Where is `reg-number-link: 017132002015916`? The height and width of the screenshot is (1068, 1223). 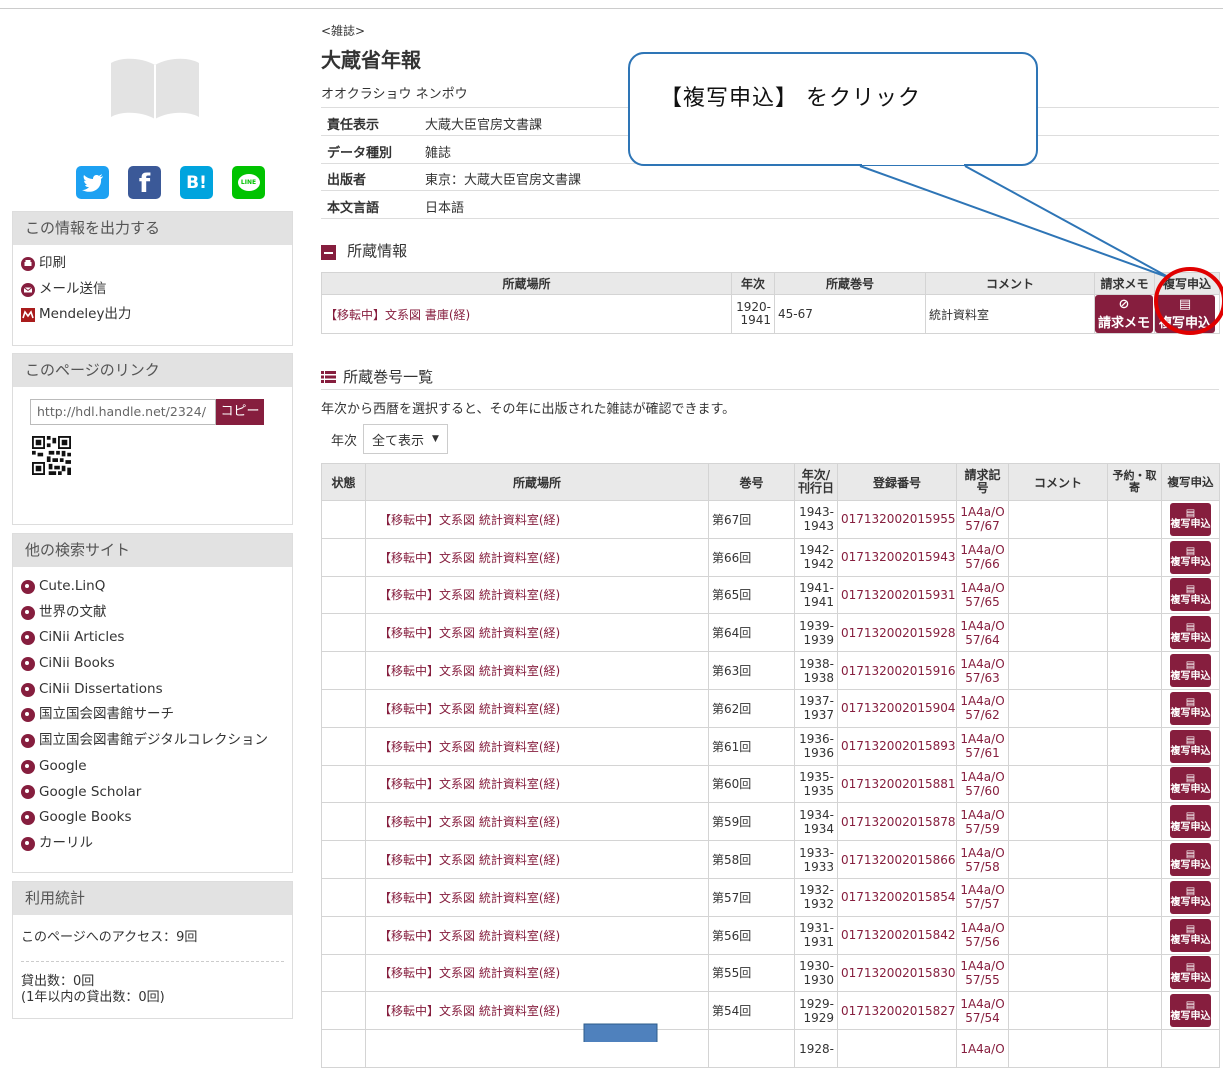
reg-number-link: 017132002015916 is located at coordinates (897, 670).